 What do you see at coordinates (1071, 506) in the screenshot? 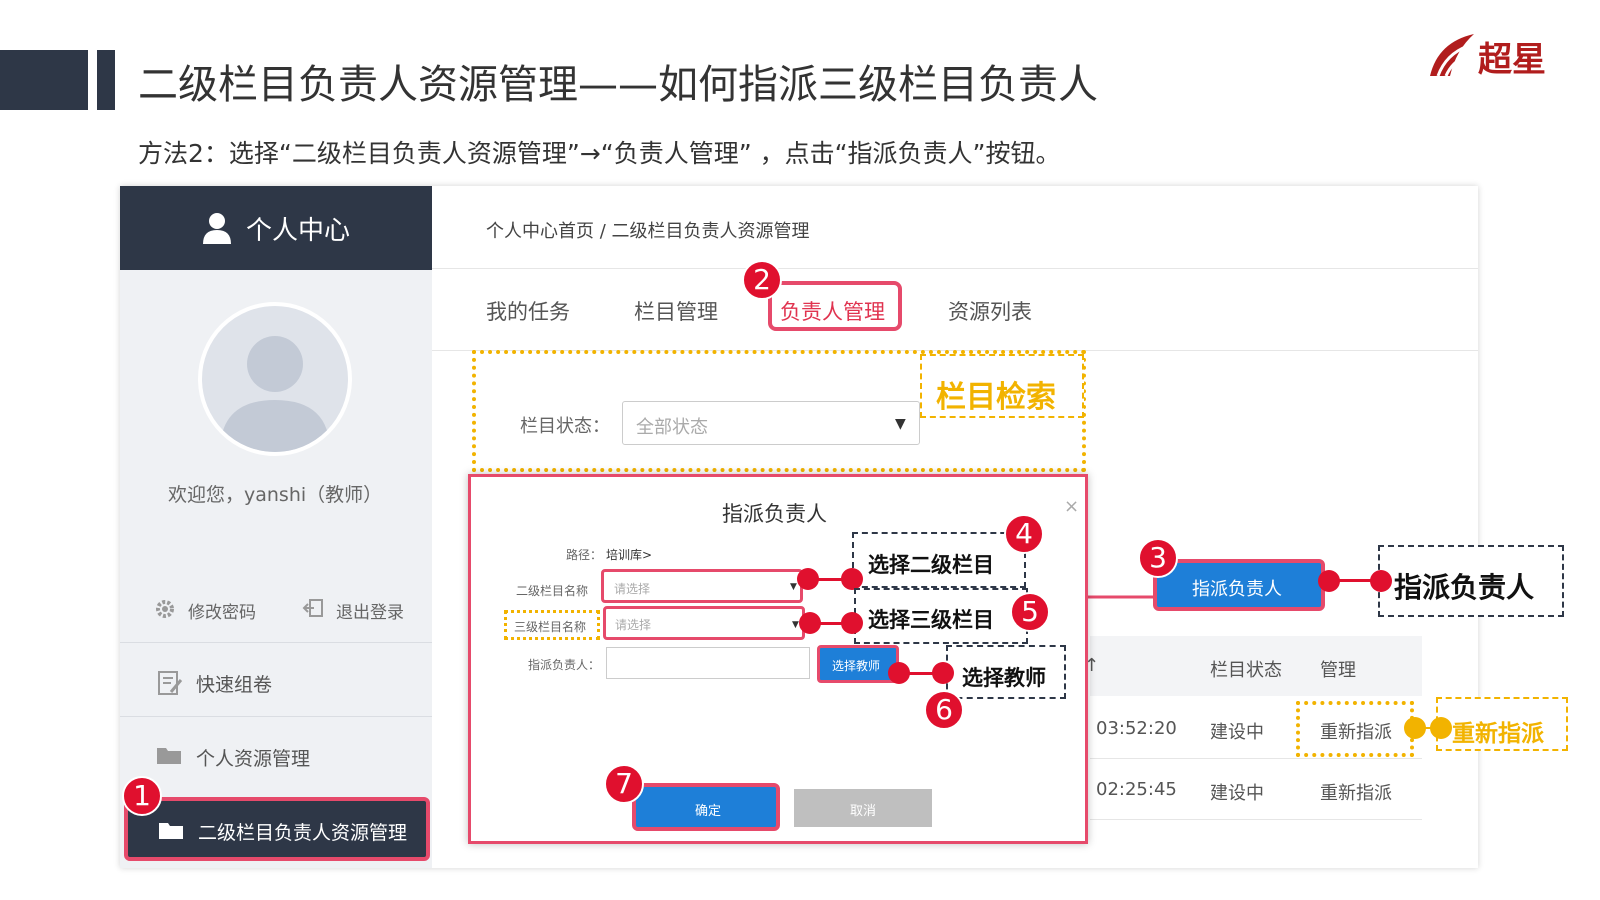
I see `close-icon: ×` at bounding box center [1071, 506].